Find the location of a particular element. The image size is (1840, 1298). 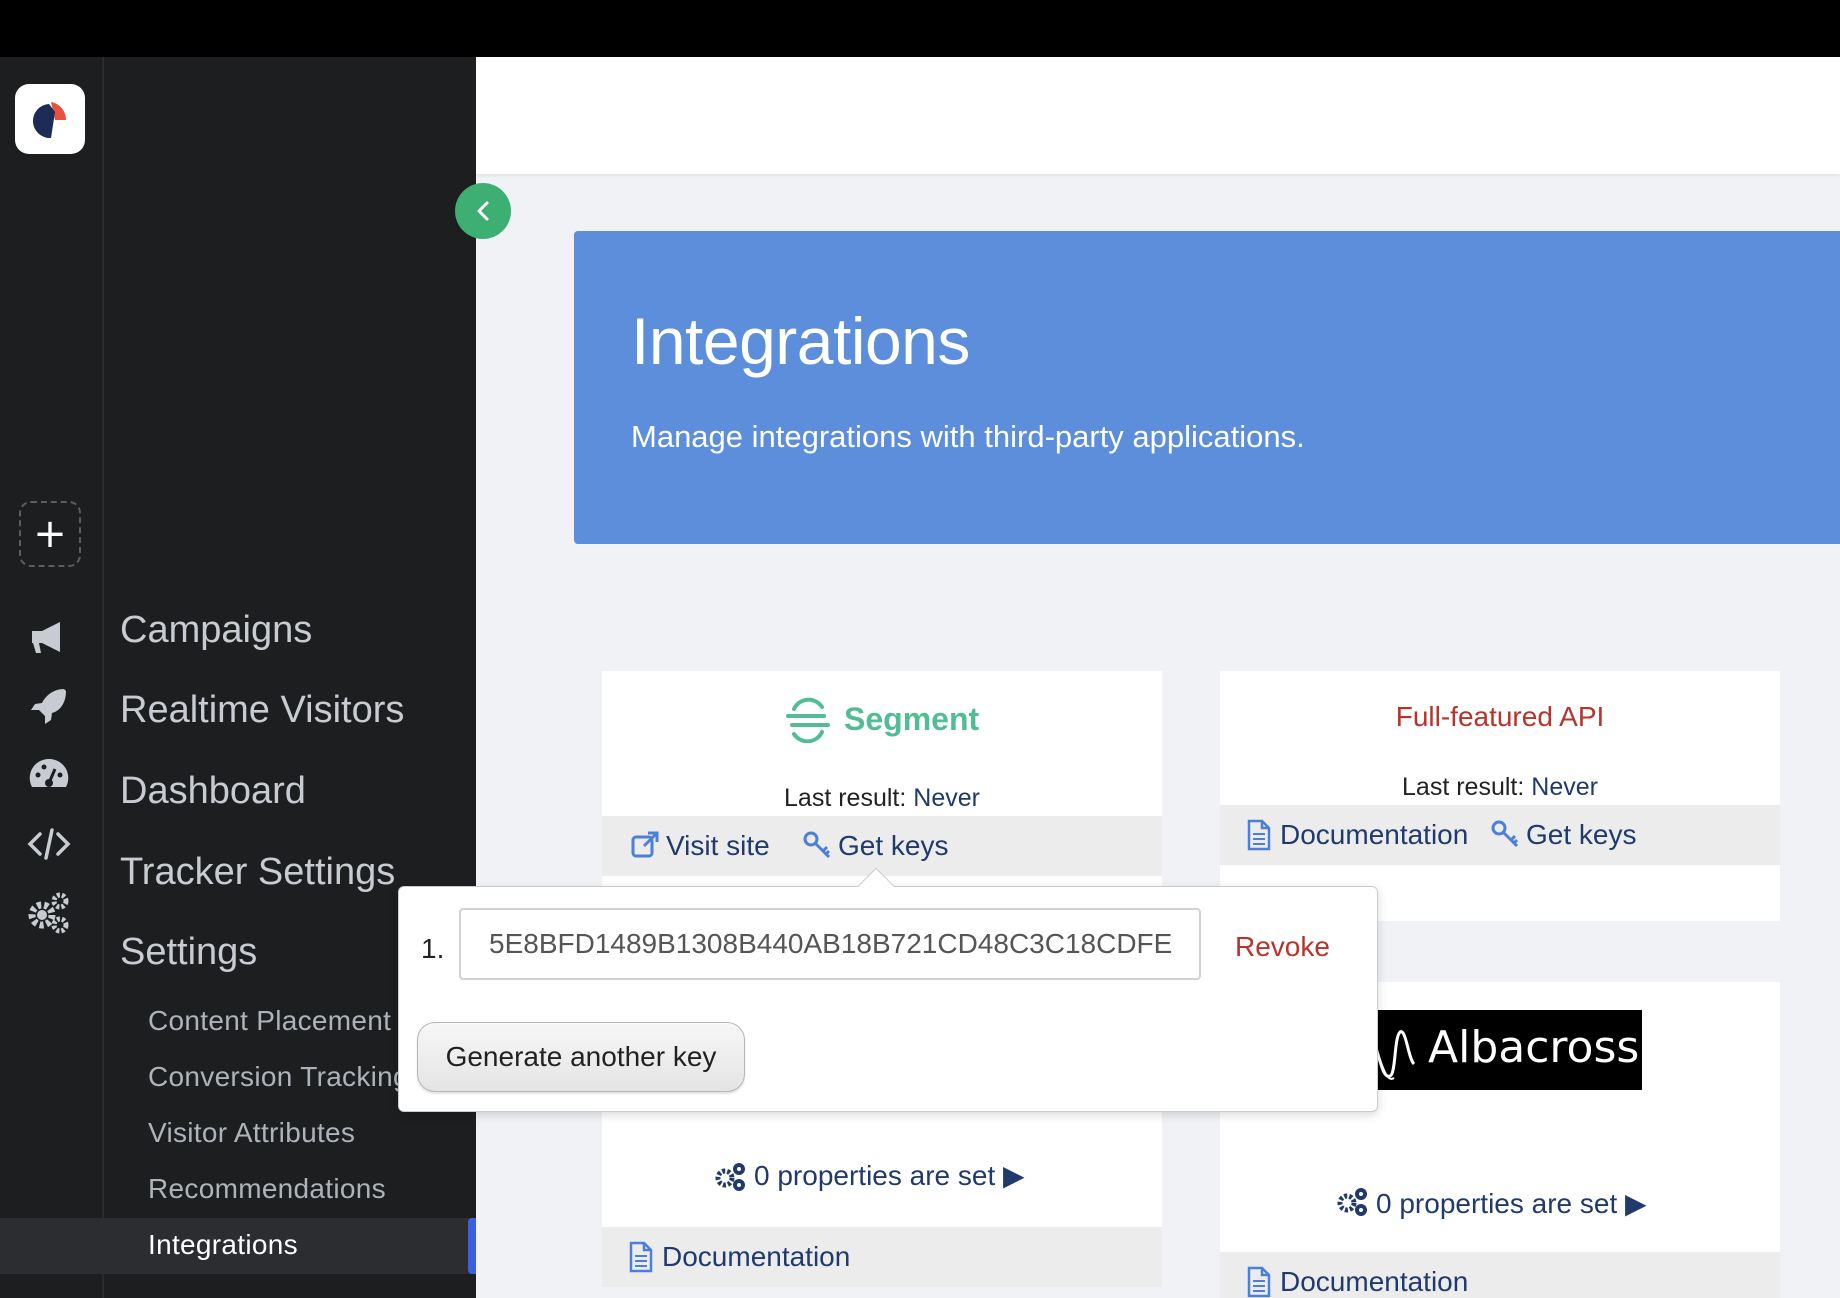

segment-card-footer: Visit site Get keys is located at coordinates (882, 846).